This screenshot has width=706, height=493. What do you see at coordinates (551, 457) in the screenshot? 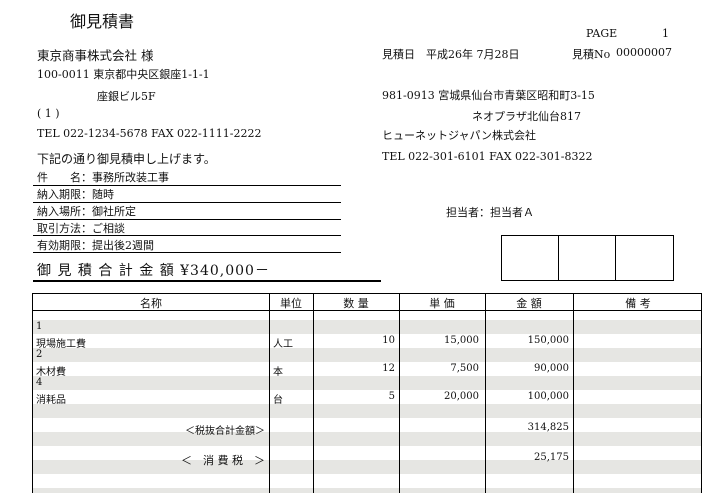
I see `tax-amount: 25,175` at bounding box center [551, 457].